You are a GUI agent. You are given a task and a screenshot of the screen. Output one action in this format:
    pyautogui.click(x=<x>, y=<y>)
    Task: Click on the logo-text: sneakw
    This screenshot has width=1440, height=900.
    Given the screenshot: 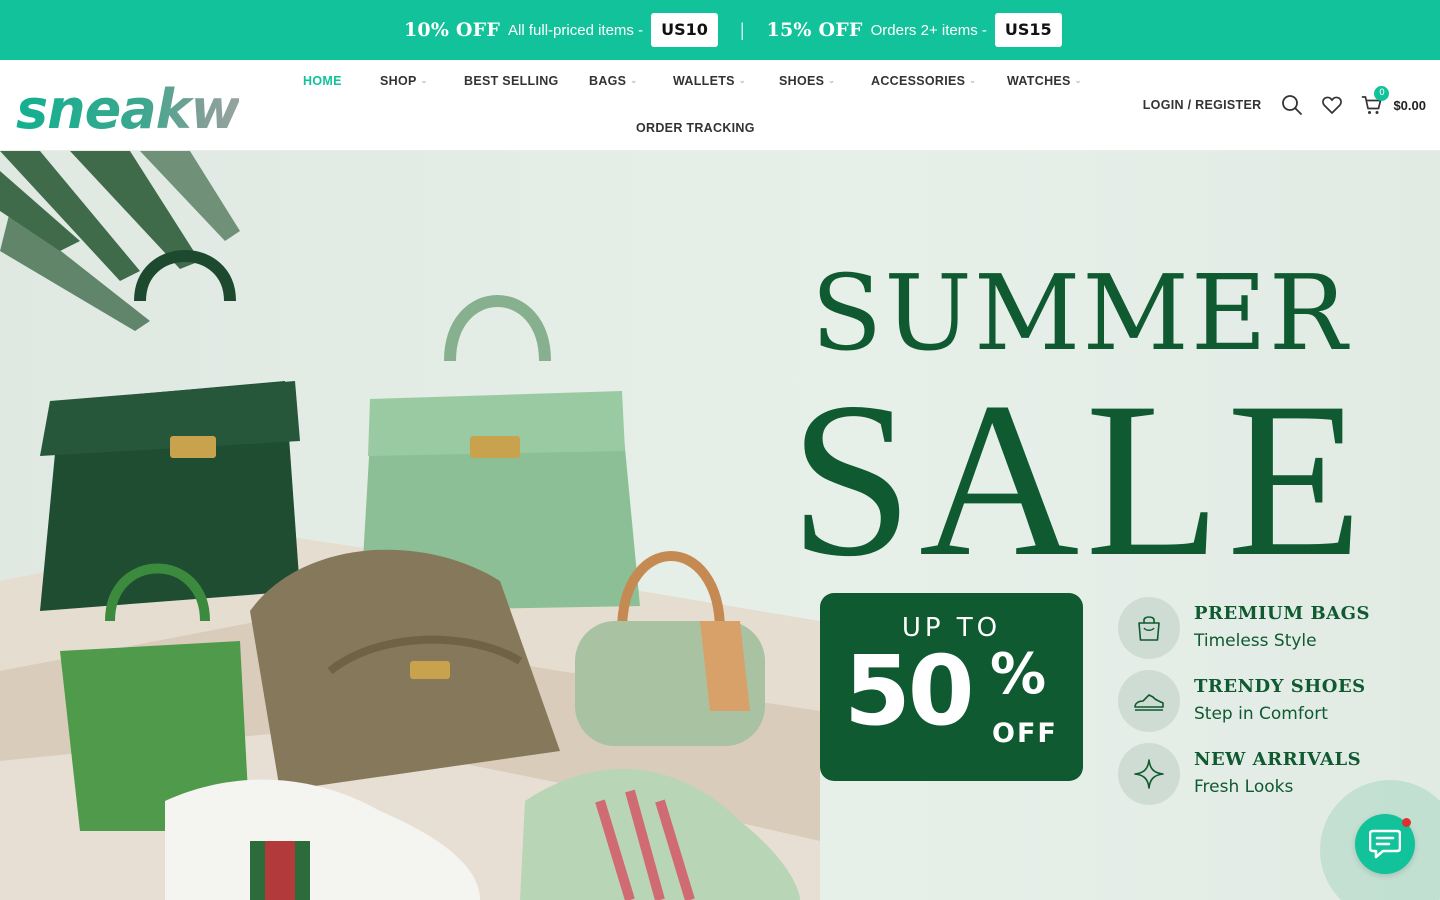 What is the action you would take?
    pyautogui.click(x=127, y=107)
    